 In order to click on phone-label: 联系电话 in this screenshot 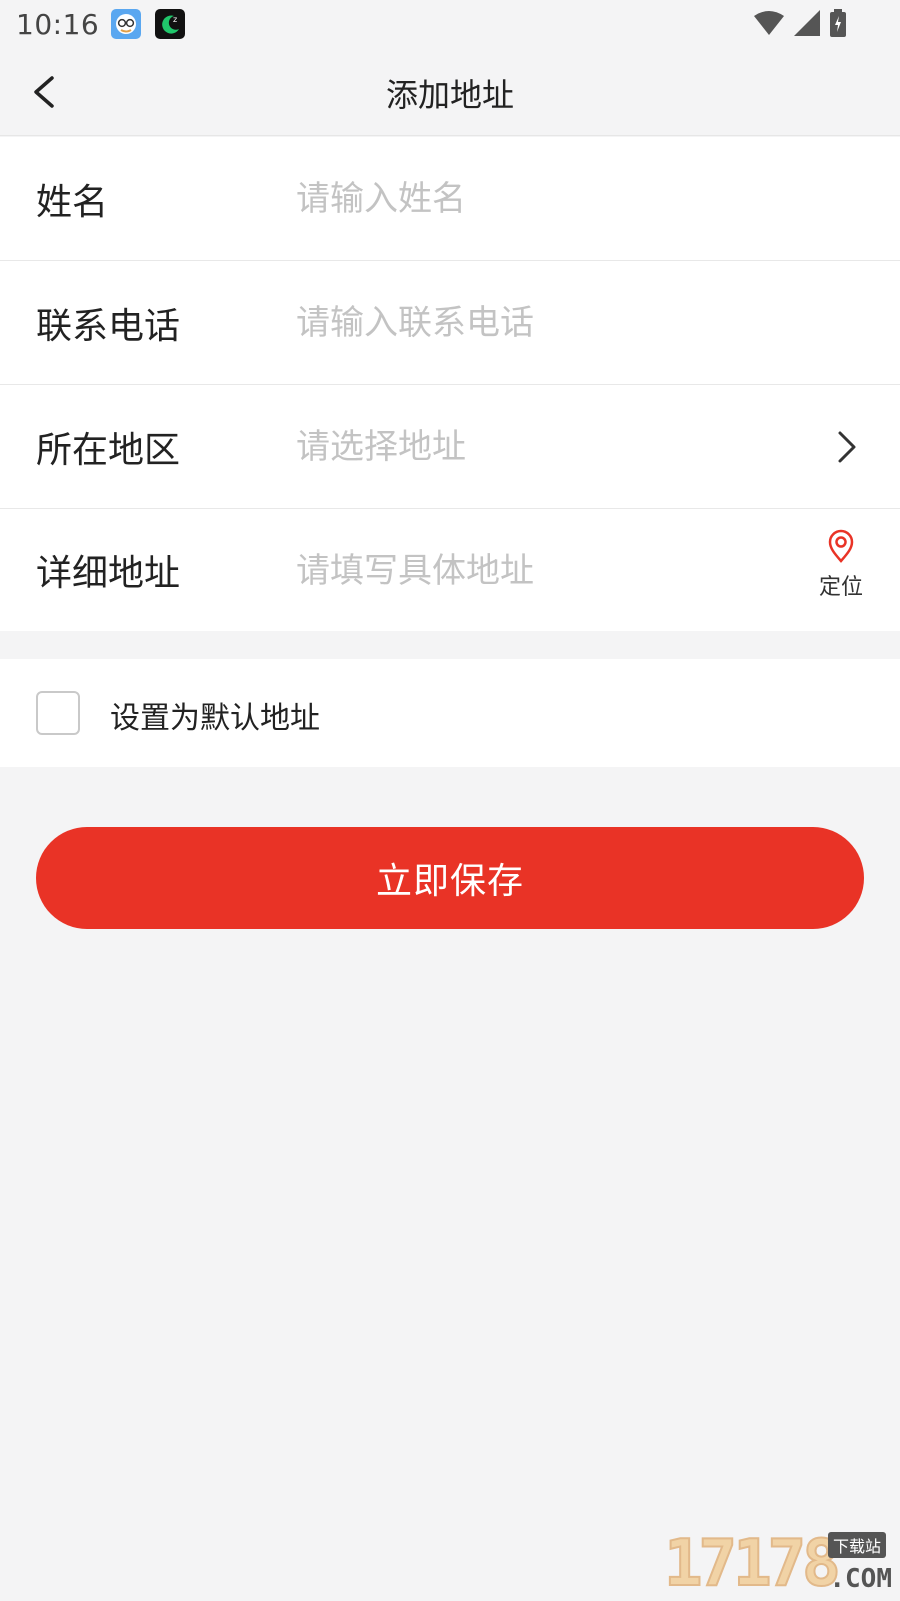, I will do `click(108, 323)`.